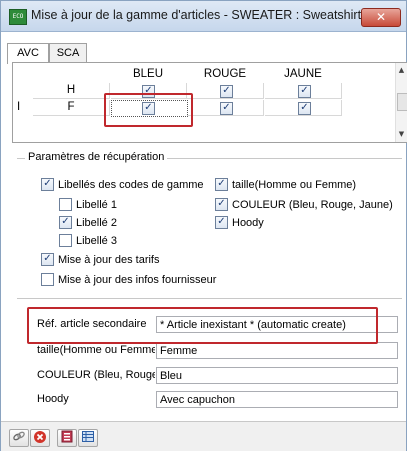 Image resolution: width=407 pixels, height=451 pixels. What do you see at coordinates (19, 438) in the screenshot?
I see `link-icon` at bounding box center [19, 438].